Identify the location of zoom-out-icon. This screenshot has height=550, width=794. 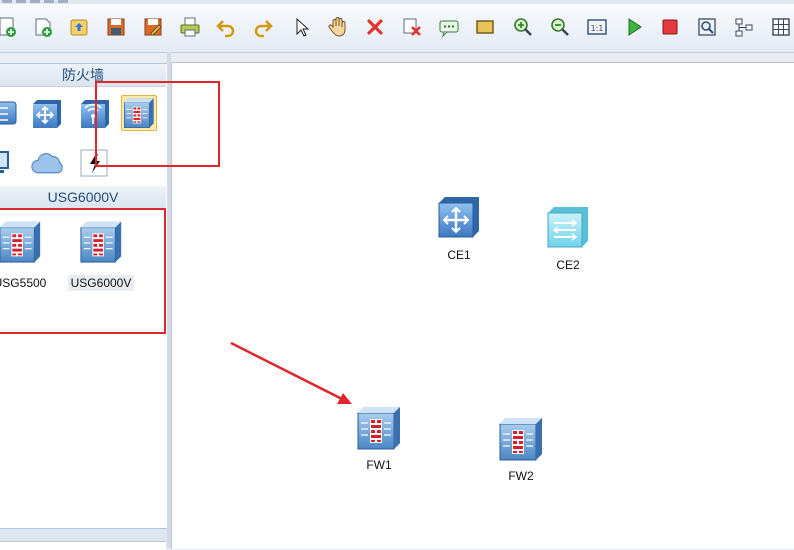
(560, 27).